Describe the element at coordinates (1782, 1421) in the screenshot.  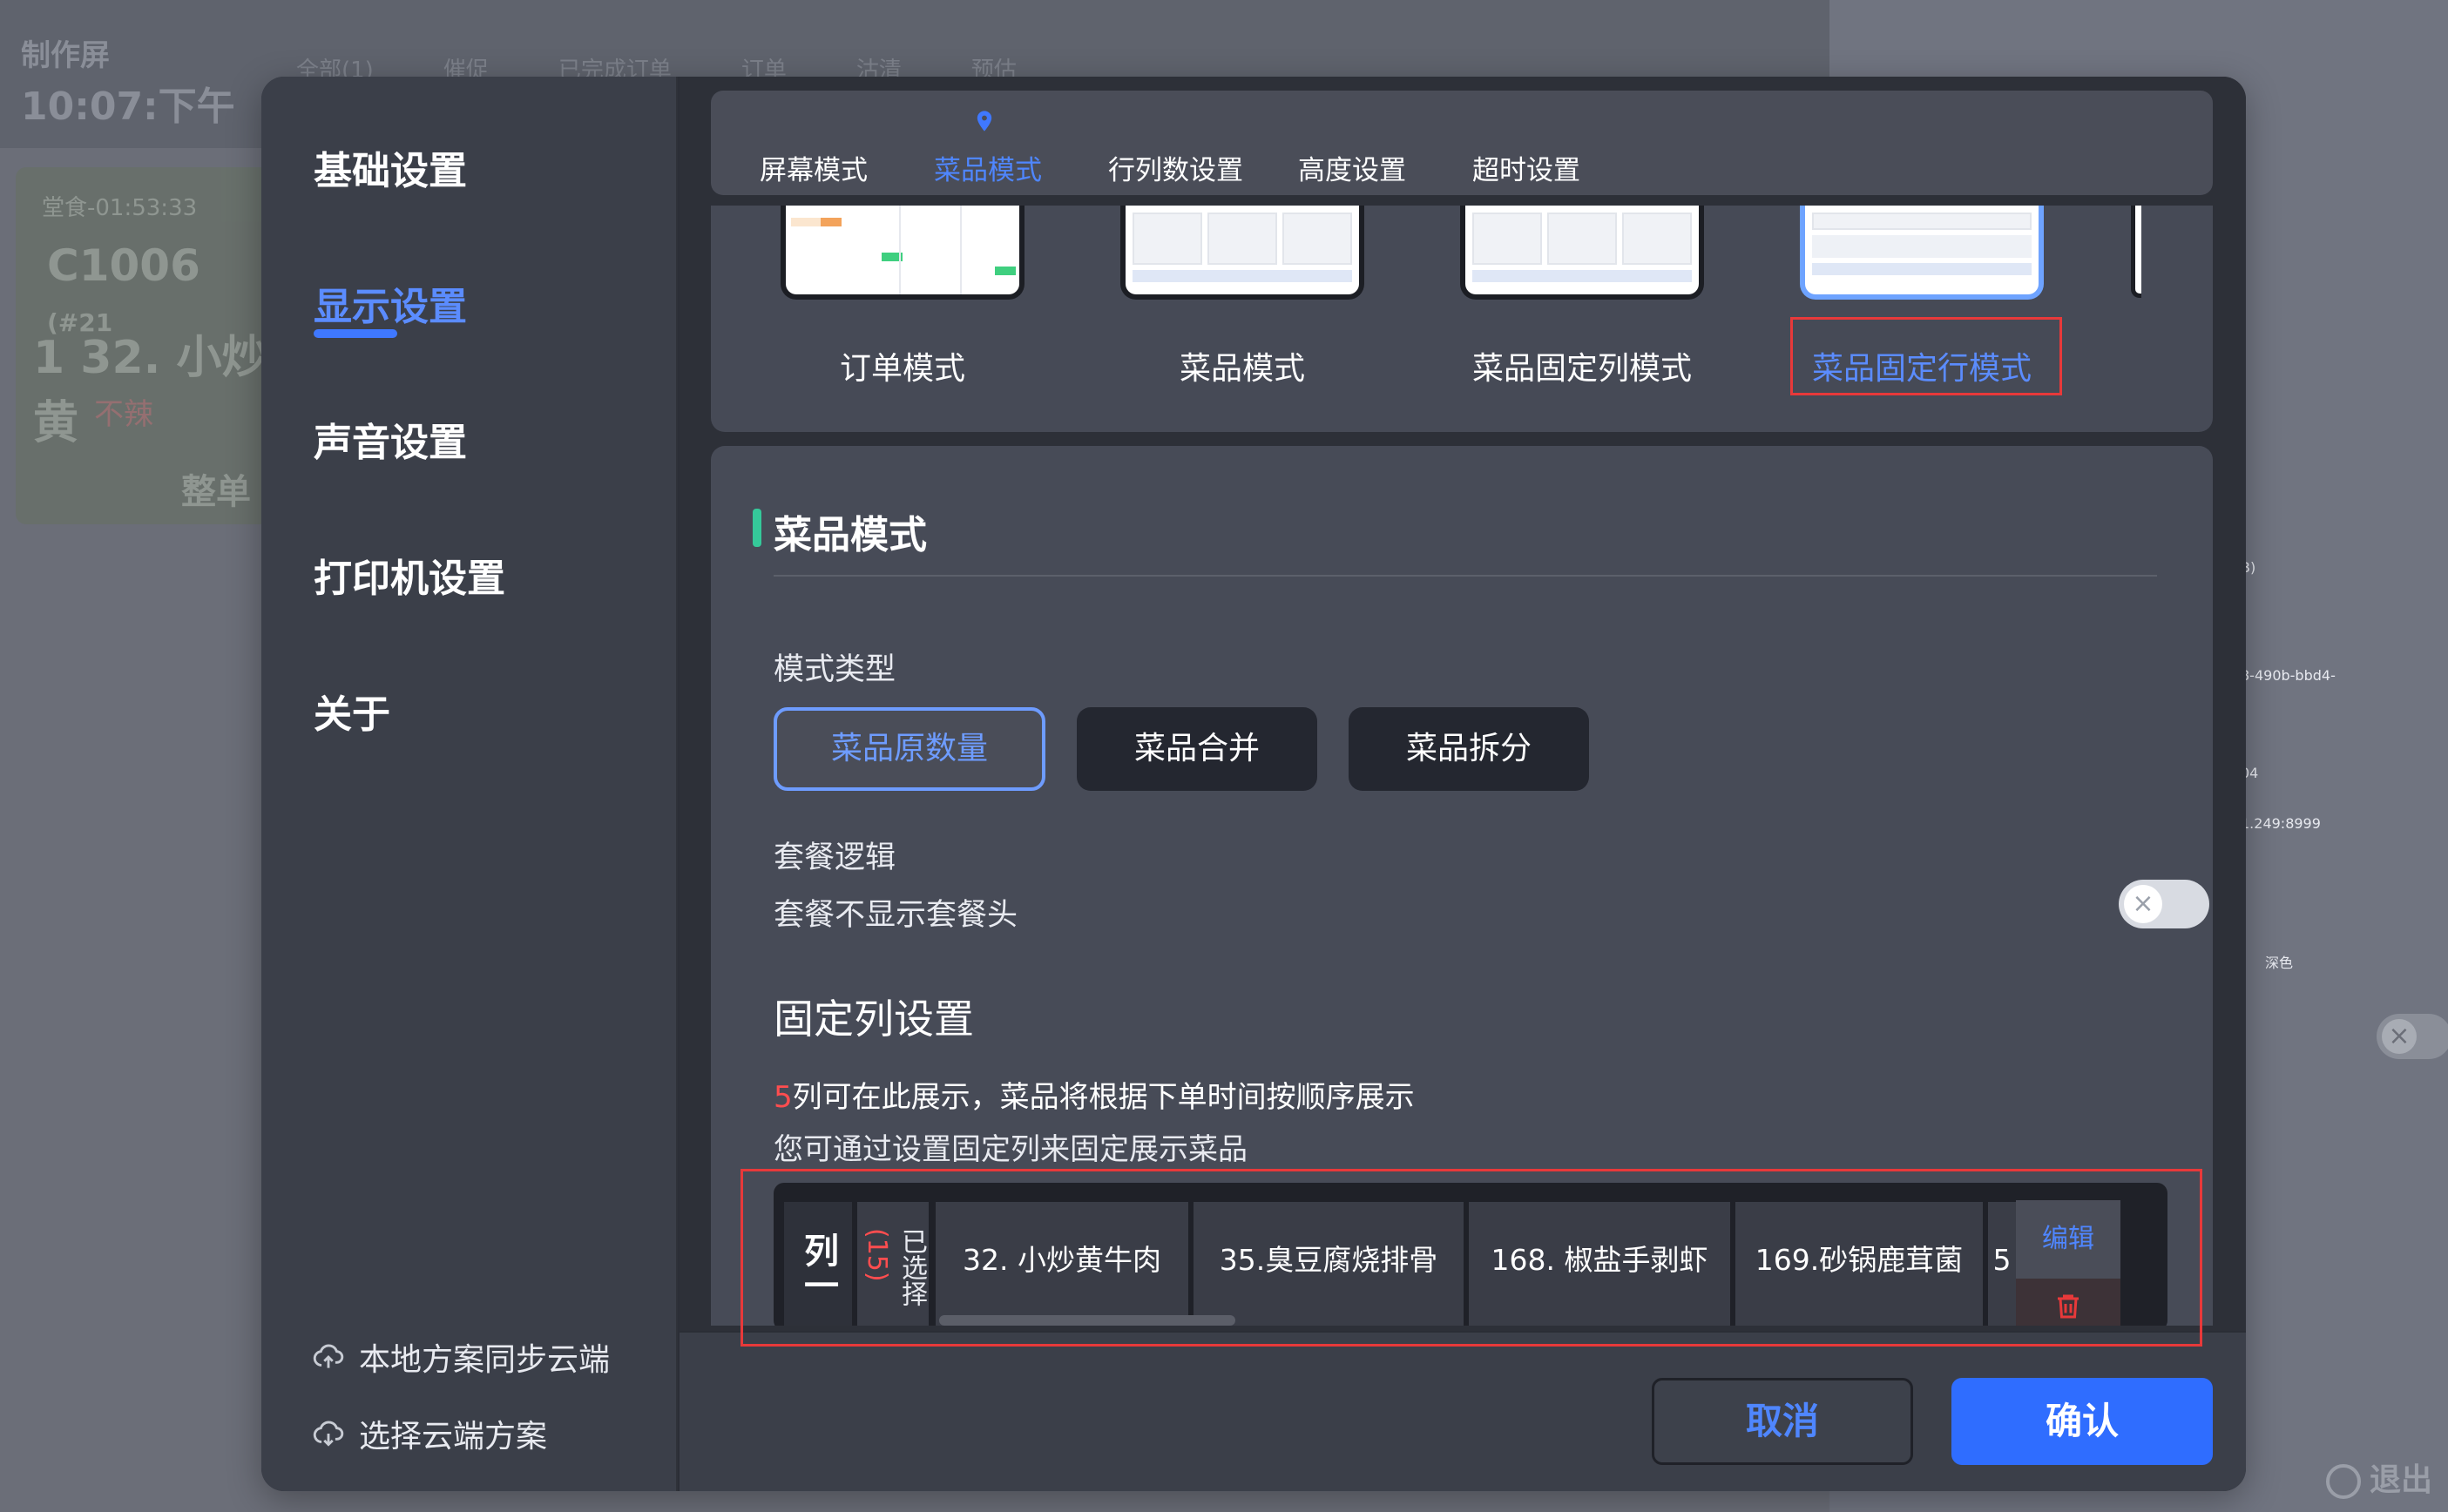
I see `cancel-button: 取消` at that location.